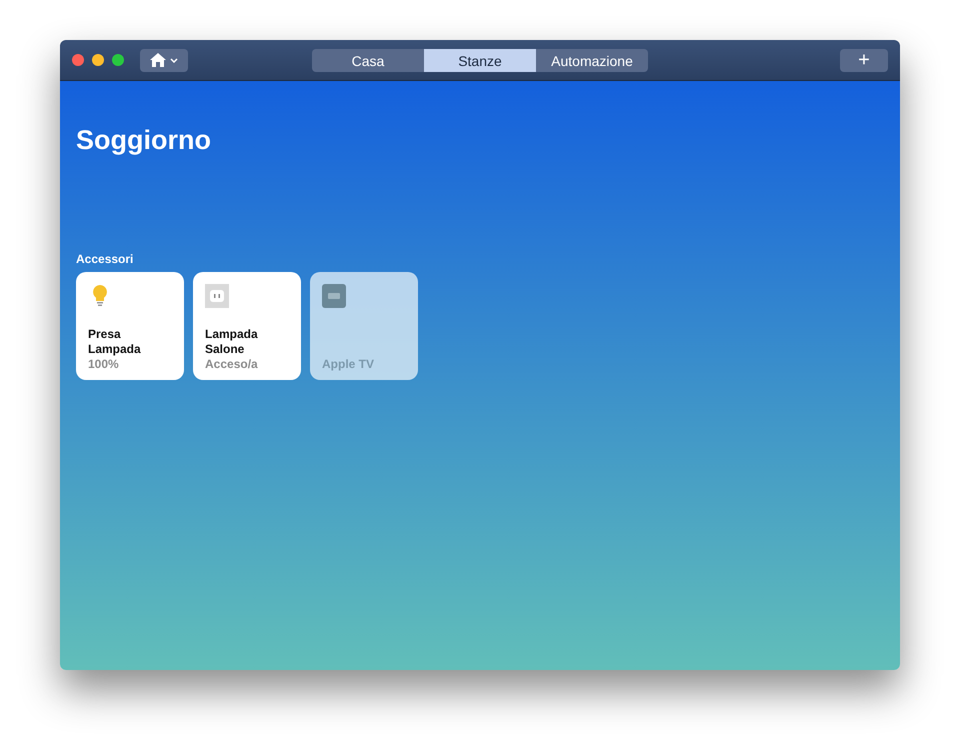 The width and height of the screenshot is (960, 750). I want to click on zoom-button, so click(118, 60).